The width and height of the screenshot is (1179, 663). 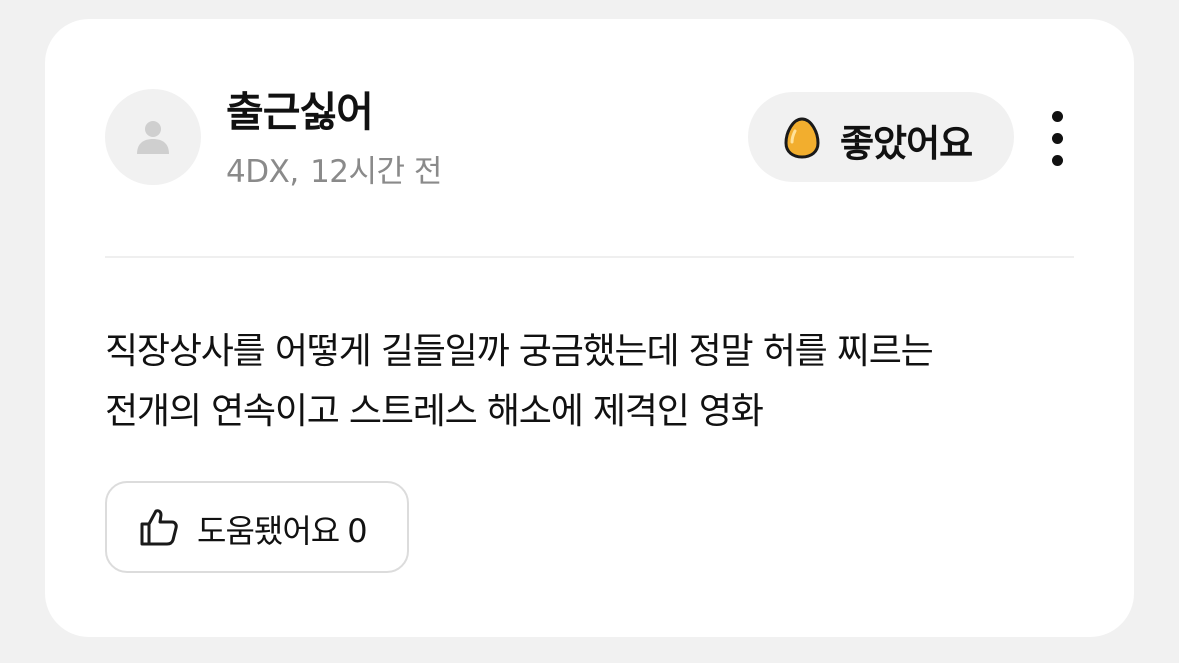 I want to click on format-label: 4DX, so click(x=258, y=172).